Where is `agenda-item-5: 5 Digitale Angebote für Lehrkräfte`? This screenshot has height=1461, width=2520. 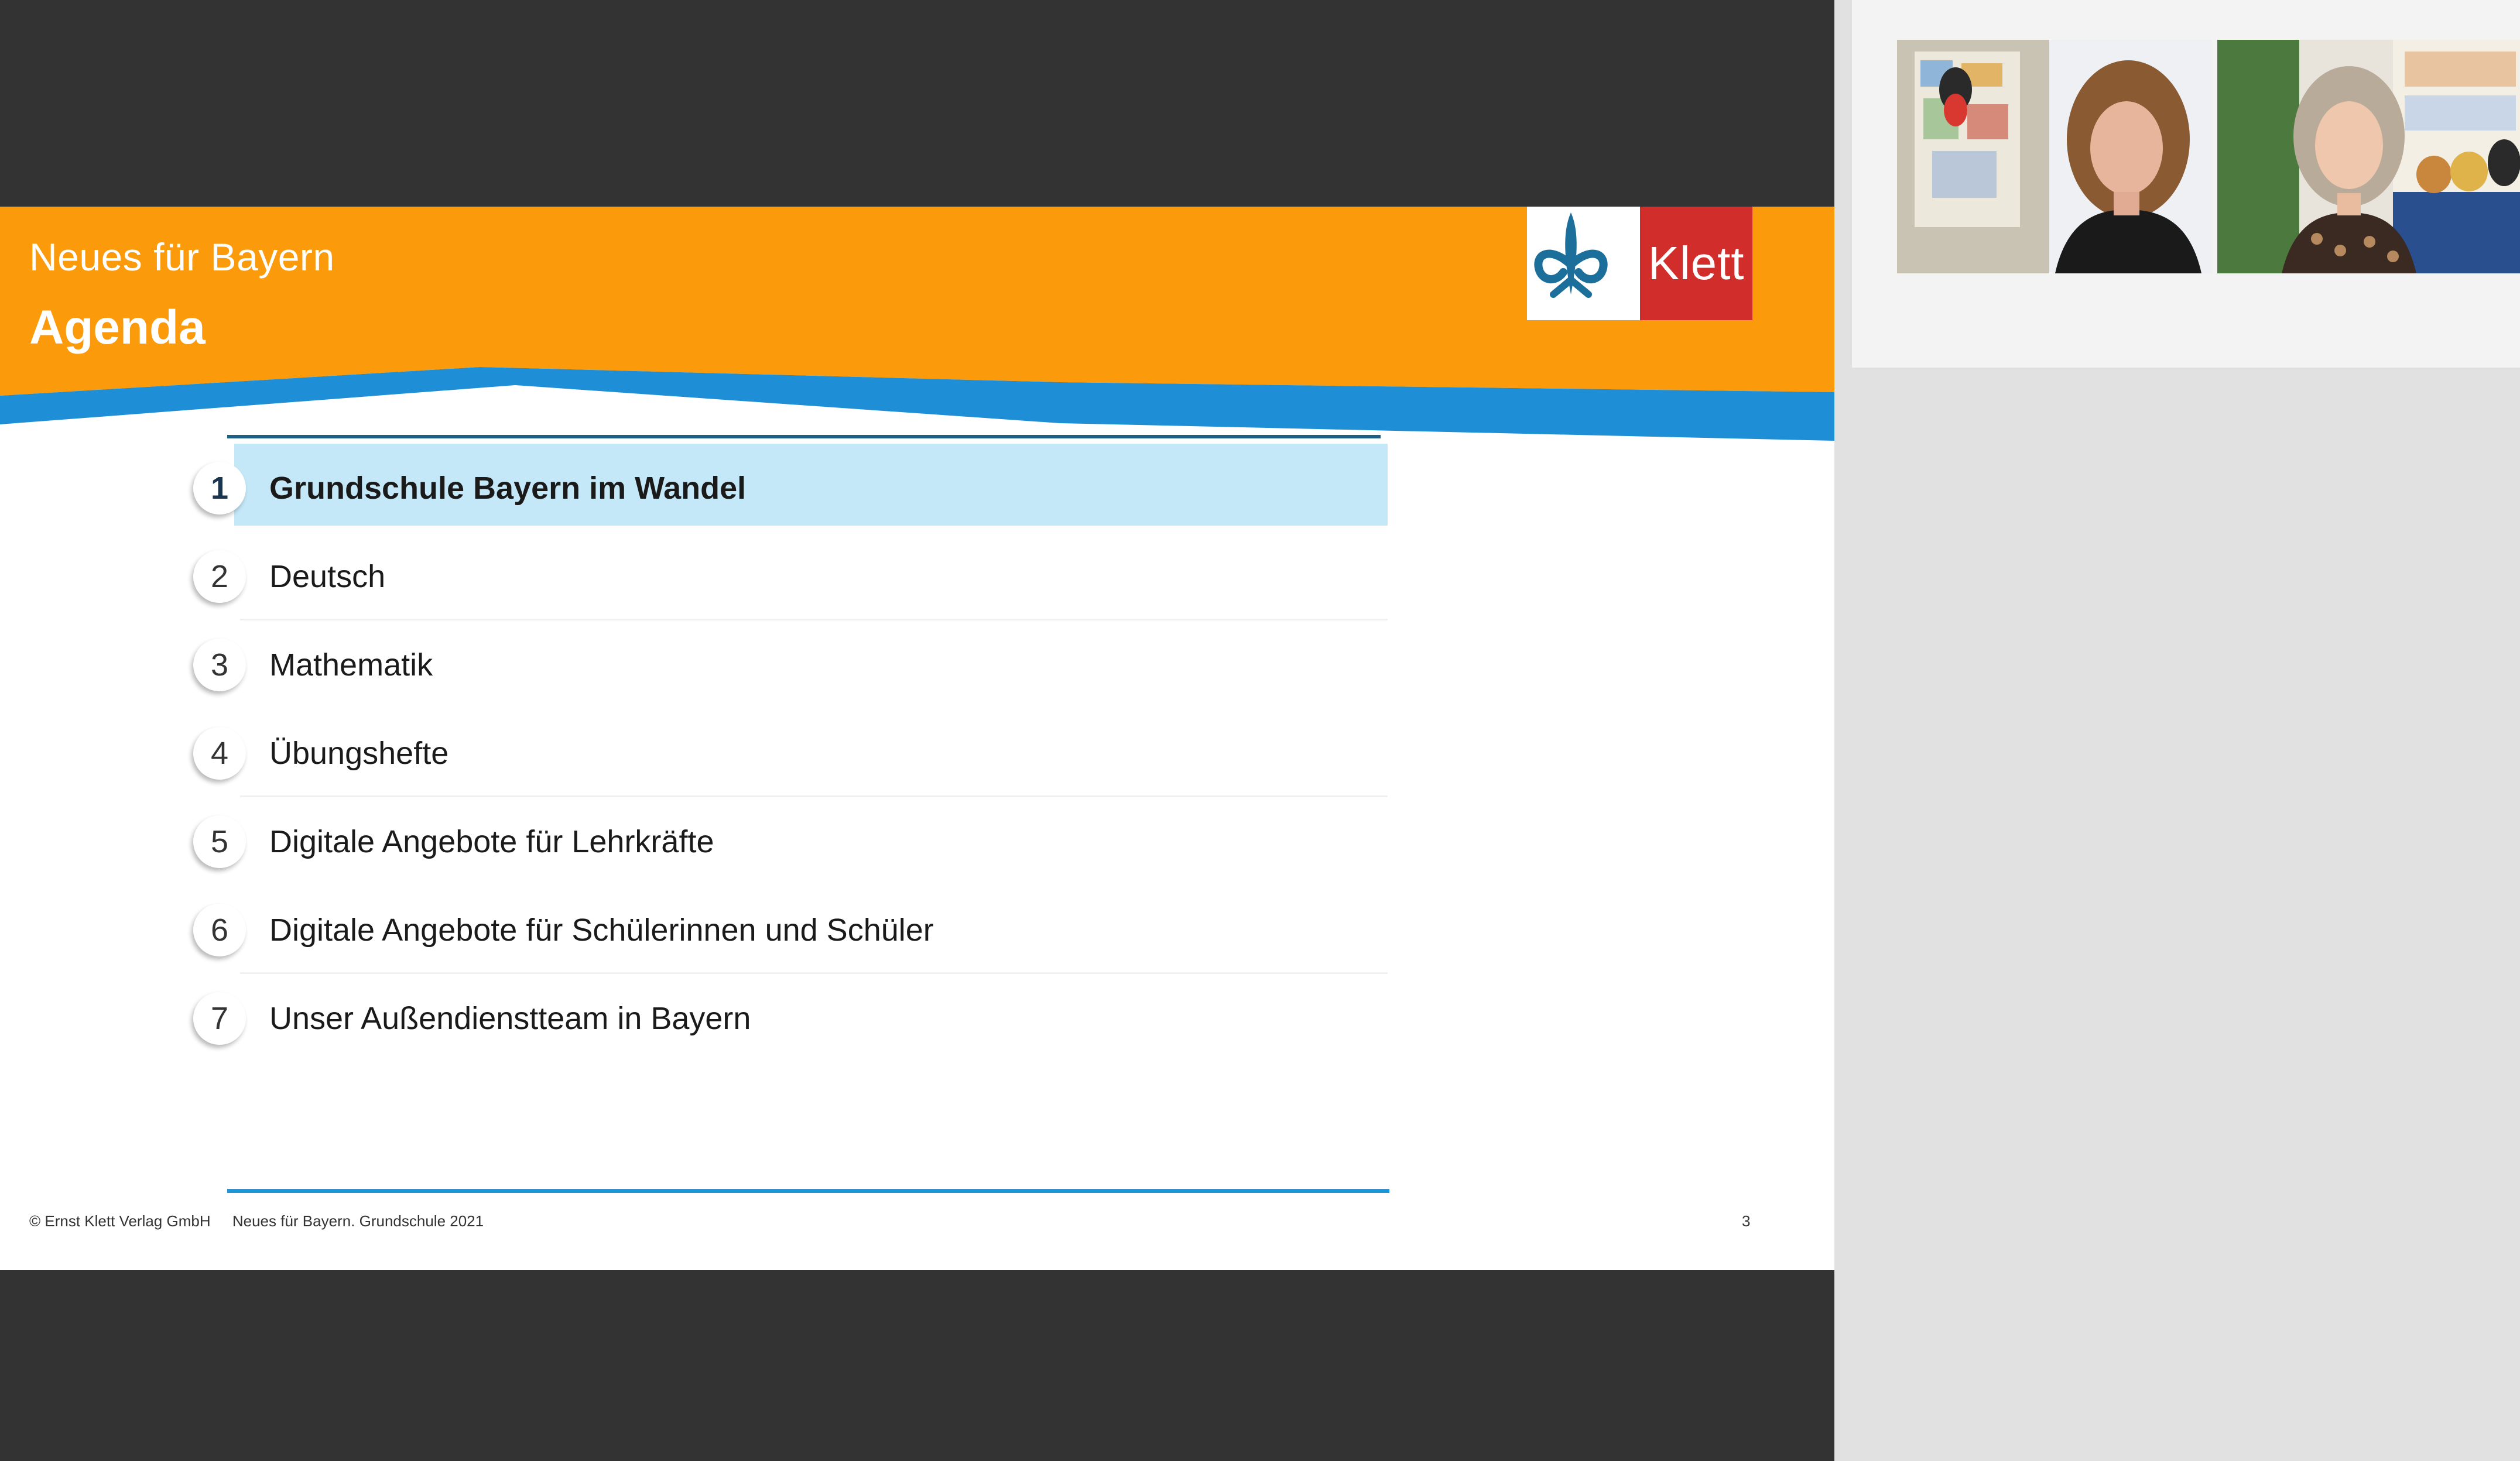
agenda-item-5: 5 Digitale Angebote für Lehrkräfte is located at coordinates (791, 841).